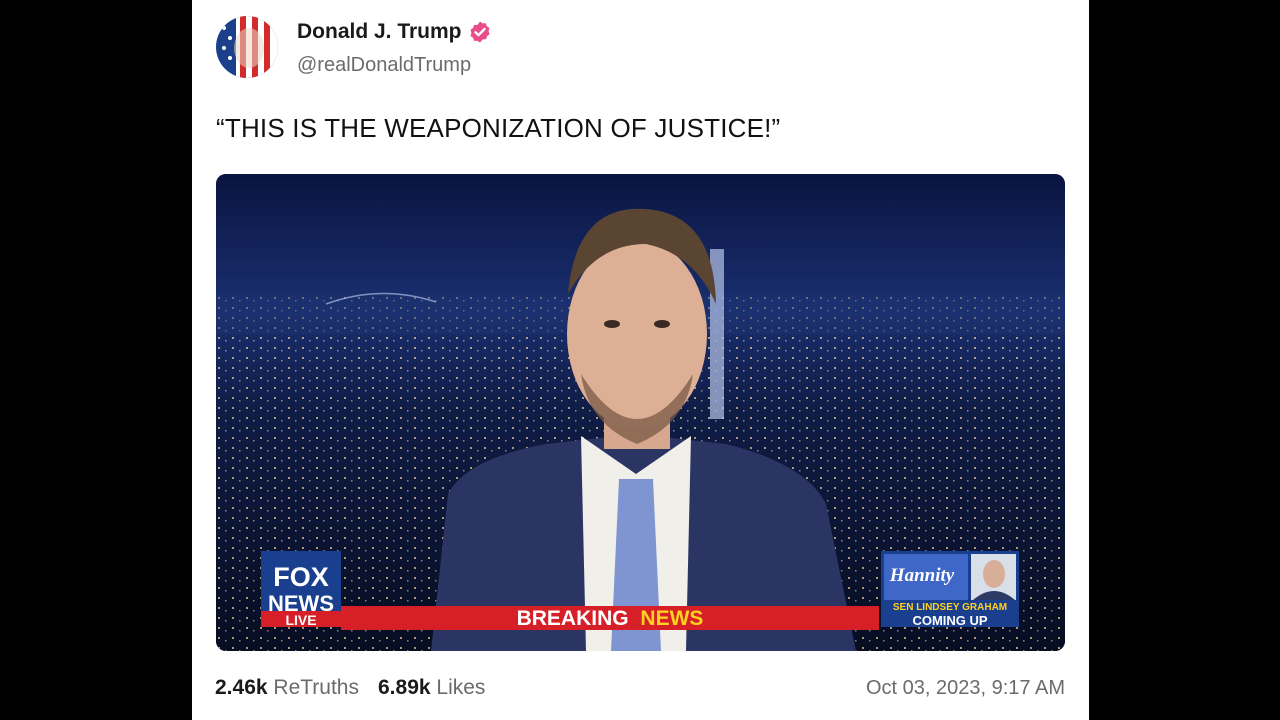  I want to click on fox-logo-line3: LIVE, so click(300, 620).